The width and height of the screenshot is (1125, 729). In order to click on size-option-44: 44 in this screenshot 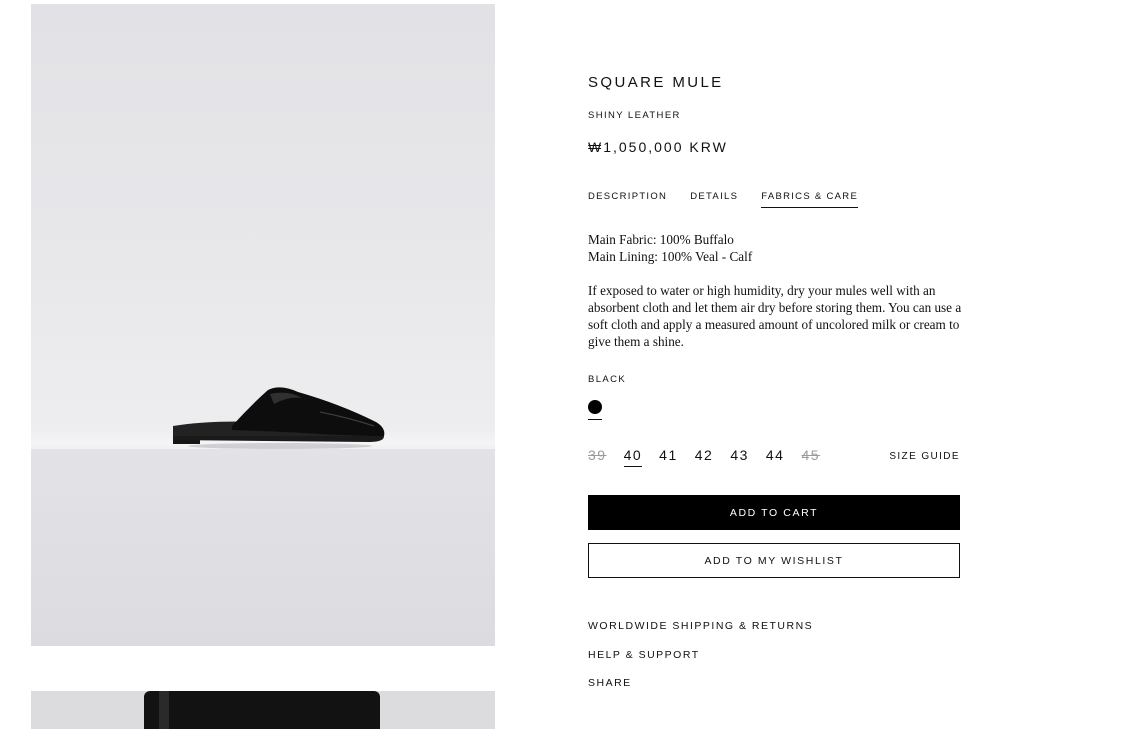, I will do `click(775, 457)`.